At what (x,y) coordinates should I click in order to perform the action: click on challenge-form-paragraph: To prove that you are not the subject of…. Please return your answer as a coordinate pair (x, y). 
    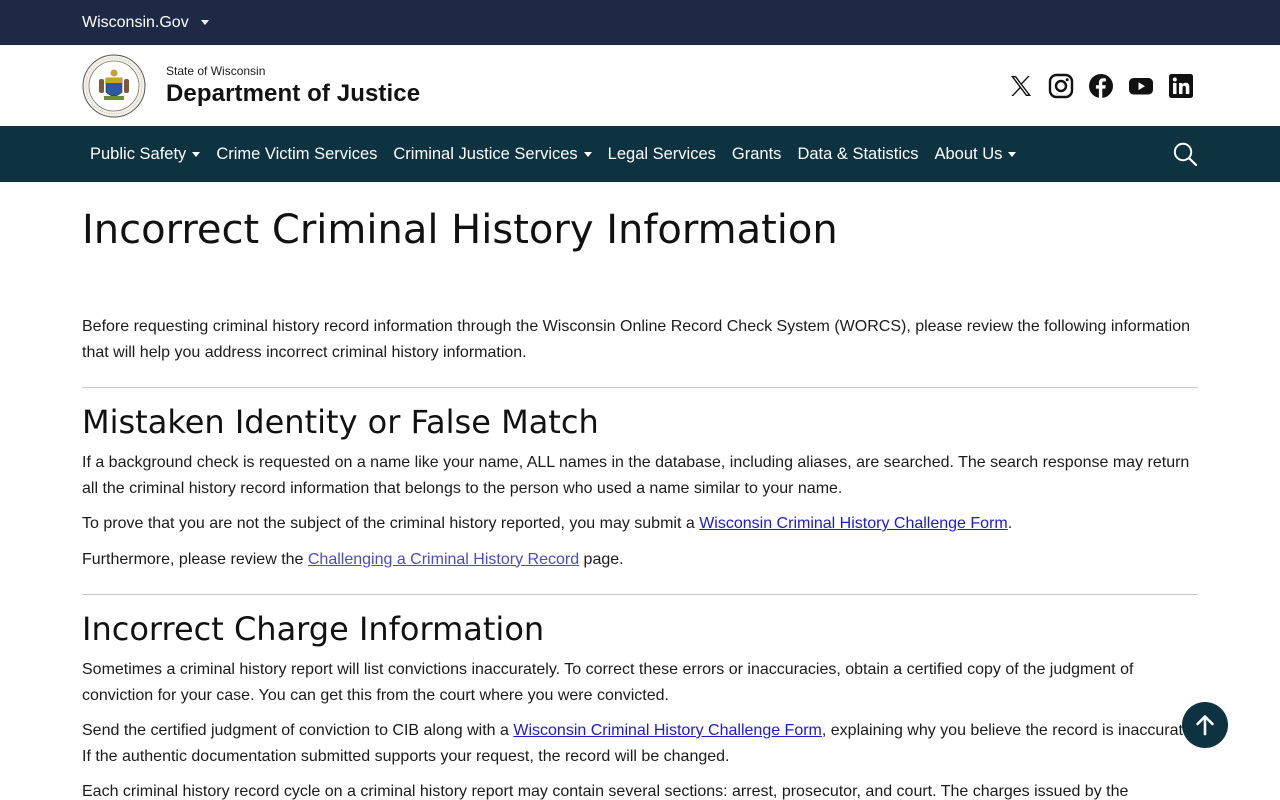
    Looking at the image, I should click on (640, 524).